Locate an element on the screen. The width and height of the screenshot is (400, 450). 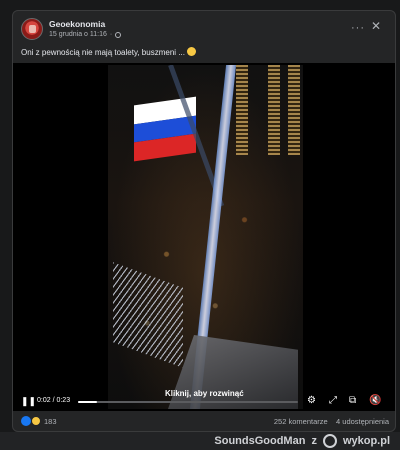
attribution-user: SoundsGoodMan is located at coordinates (259, 441).